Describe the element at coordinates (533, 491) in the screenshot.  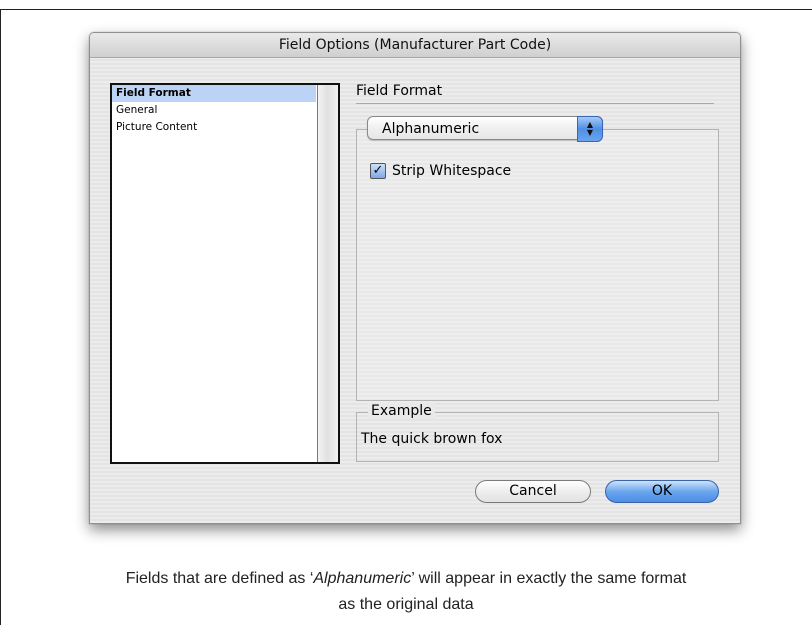
I see `cancel-button: Cancel` at that location.